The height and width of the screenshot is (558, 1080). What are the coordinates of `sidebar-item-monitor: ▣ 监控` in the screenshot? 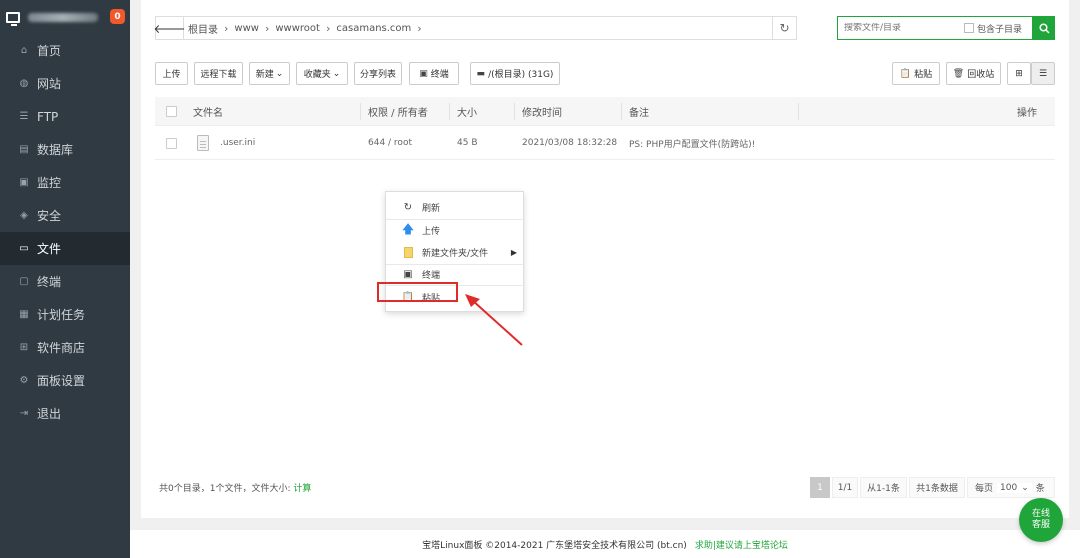 It's located at (65, 182).